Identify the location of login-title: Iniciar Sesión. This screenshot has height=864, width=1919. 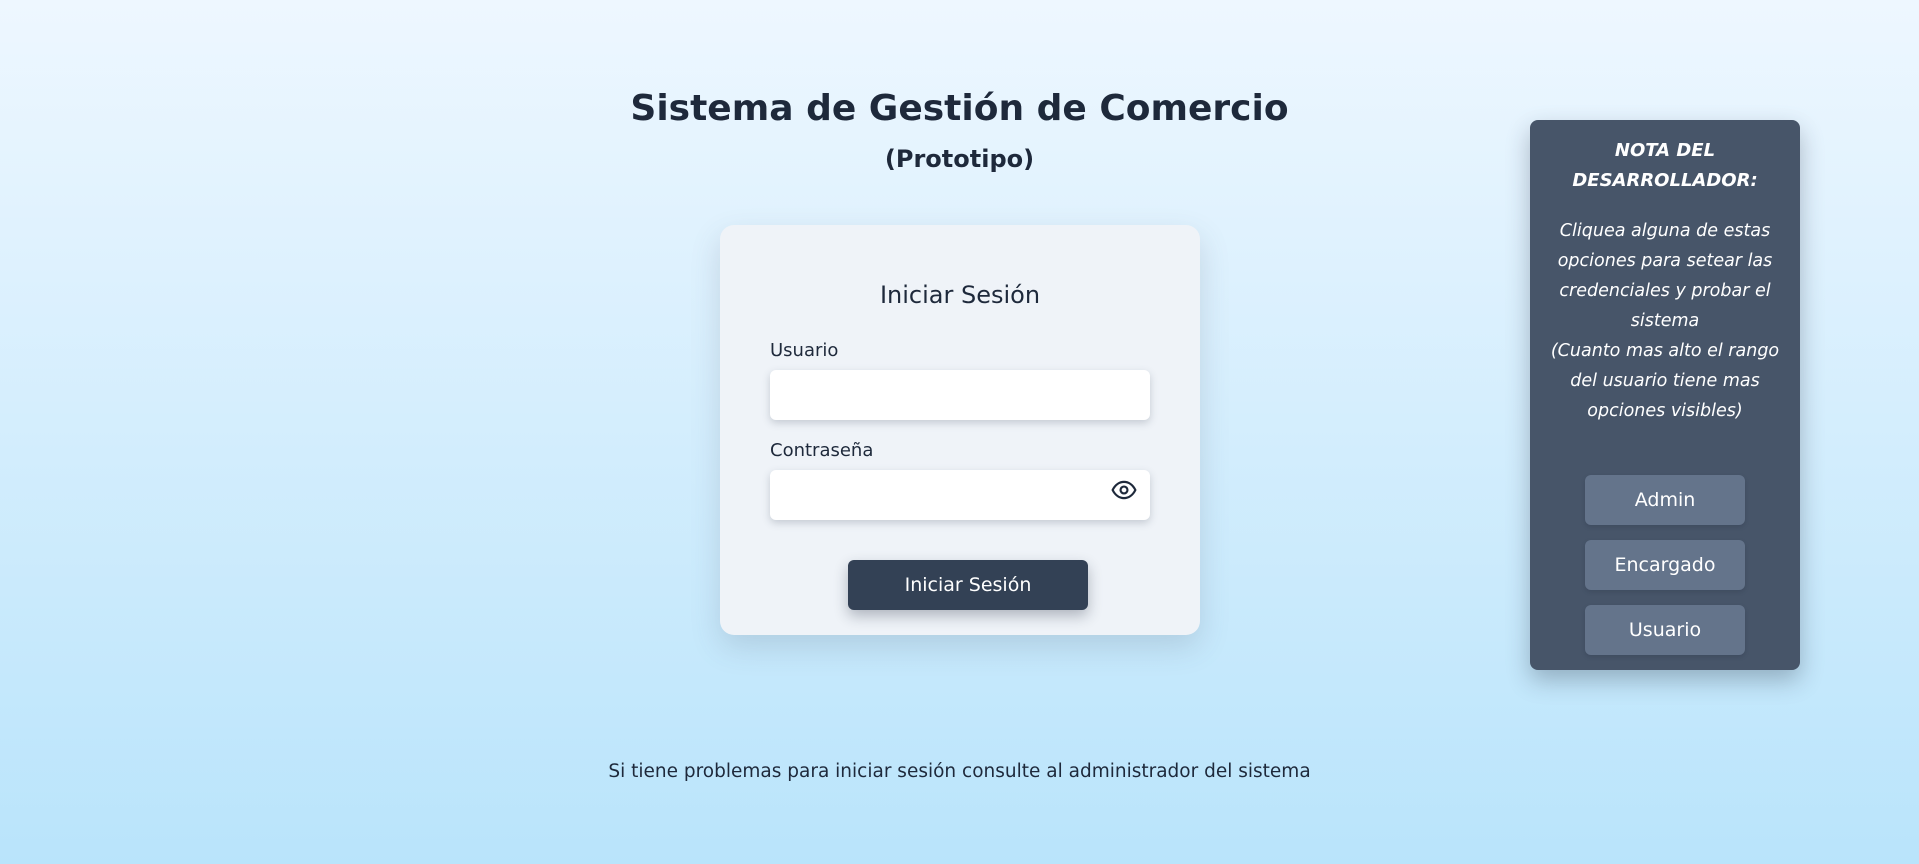
(960, 295).